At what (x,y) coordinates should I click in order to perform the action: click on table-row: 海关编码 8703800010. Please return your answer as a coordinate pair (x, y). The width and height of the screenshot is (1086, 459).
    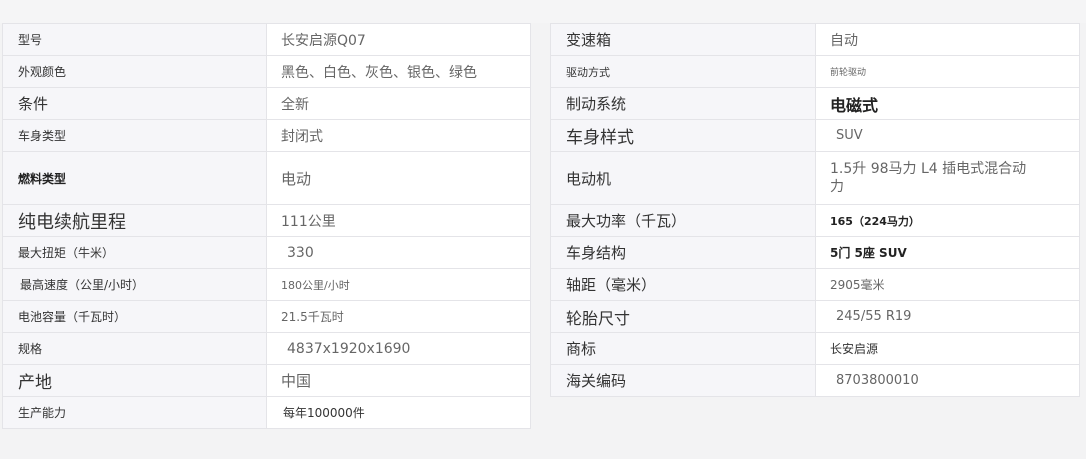
    Looking at the image, I should click on (815, 380).